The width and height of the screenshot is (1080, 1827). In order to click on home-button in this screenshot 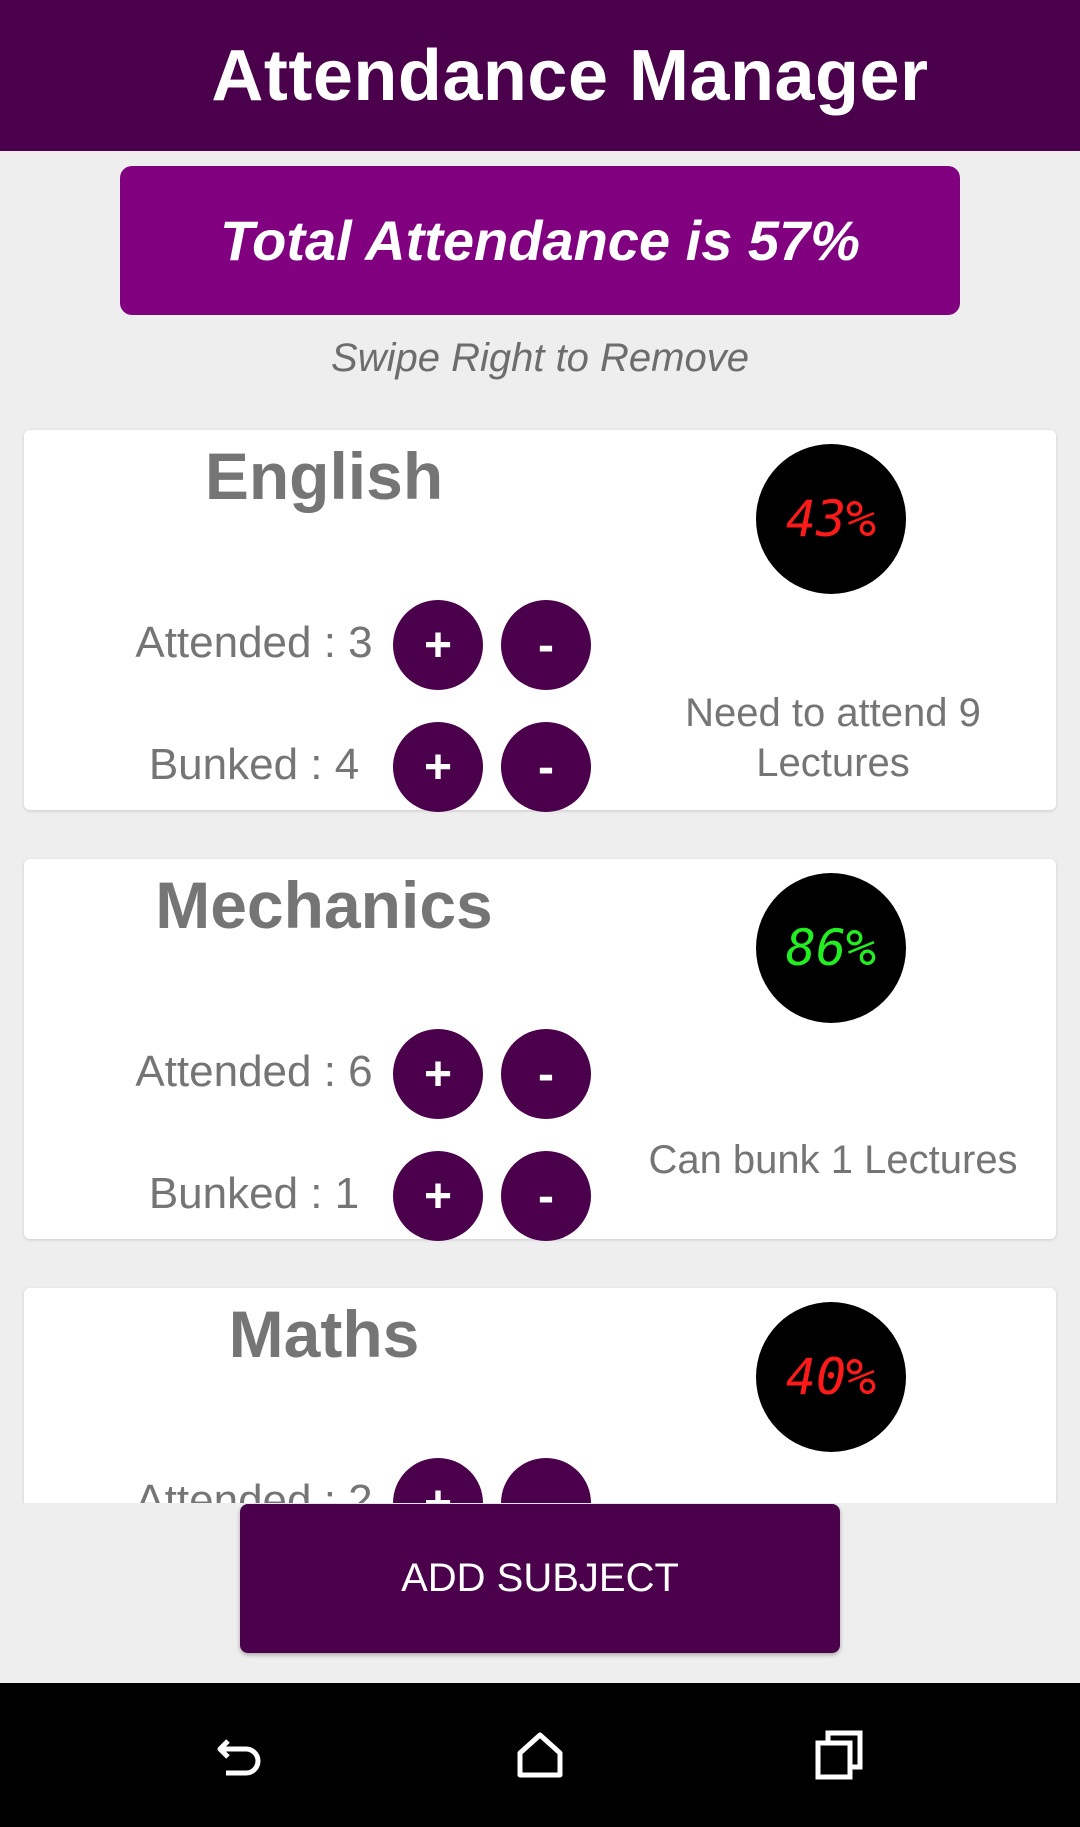, I will do `click(540, 1755)`.